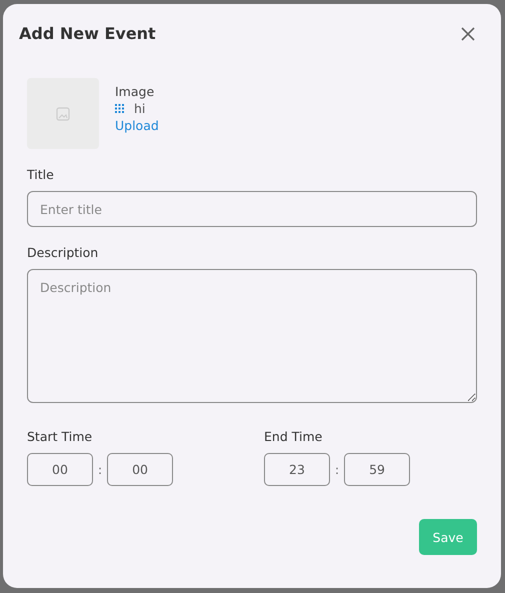  Describe the element at coordinates (63, 252) in the screenshot. I see `description-label: Description` at that location.